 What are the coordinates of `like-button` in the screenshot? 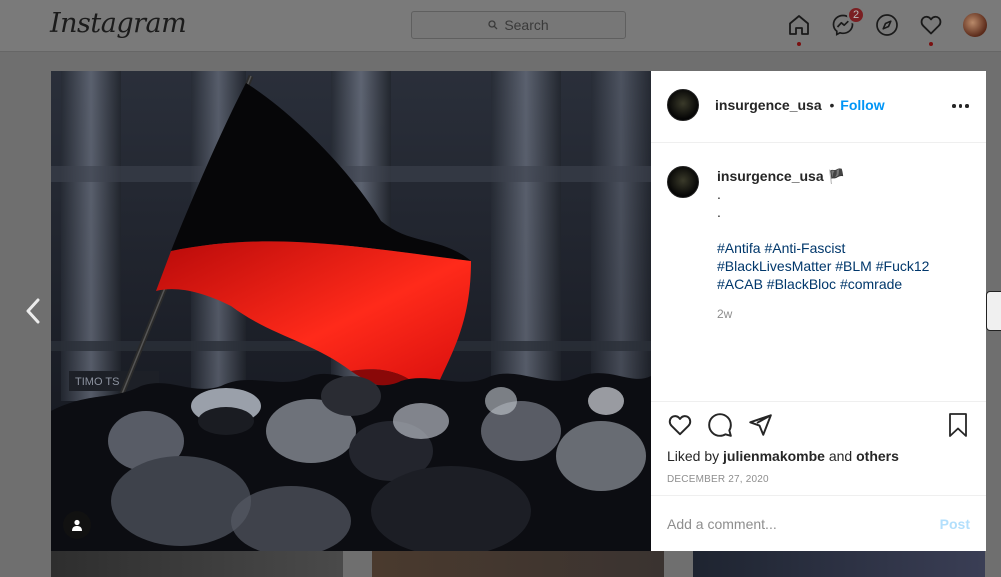 It's located at (681, 426).